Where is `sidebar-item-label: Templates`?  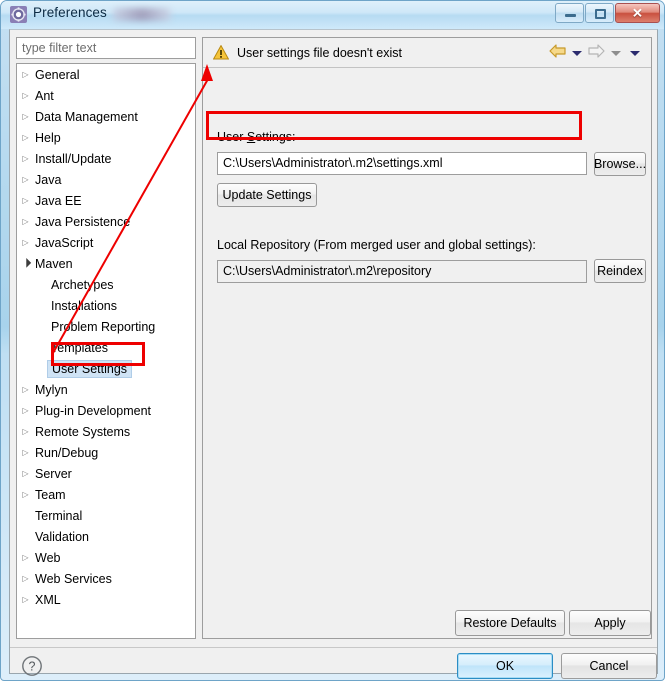 sidebar-item-label: Templates is located at coordinates (79, 347).